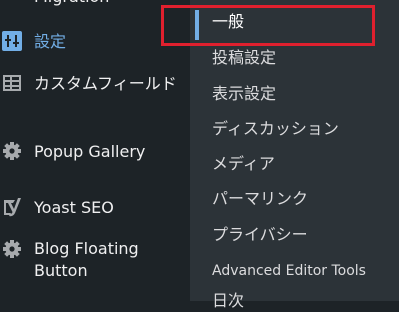 Image resolution: width=399 pixels, height=312 pixels. What do you see at coordinates (12, 41) in the screenshot?
I see `settings-sliders-icon` at bounding box center [12, 41].